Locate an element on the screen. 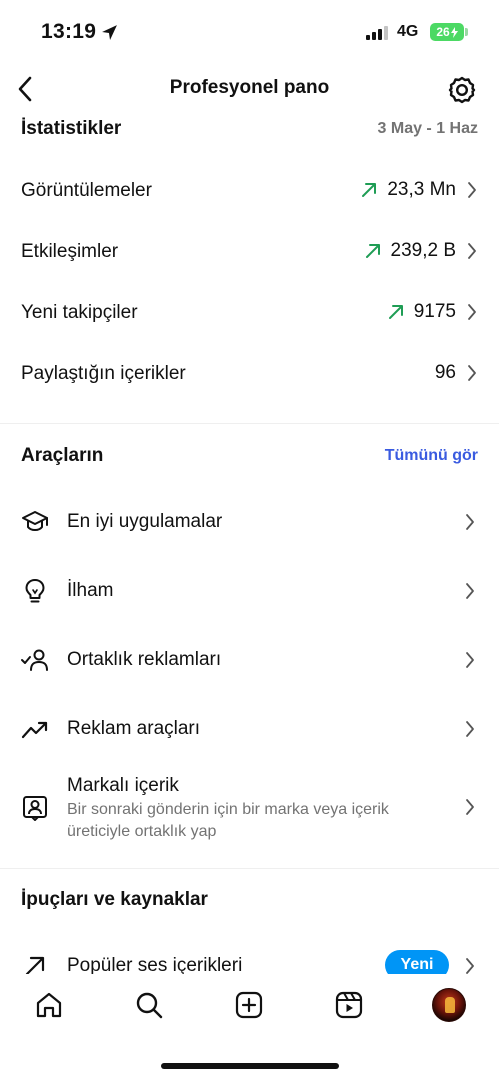 The height and width of the screenshot is (1080, 499). page-title: Profesyonel pano is located at coordinates (249, 87).